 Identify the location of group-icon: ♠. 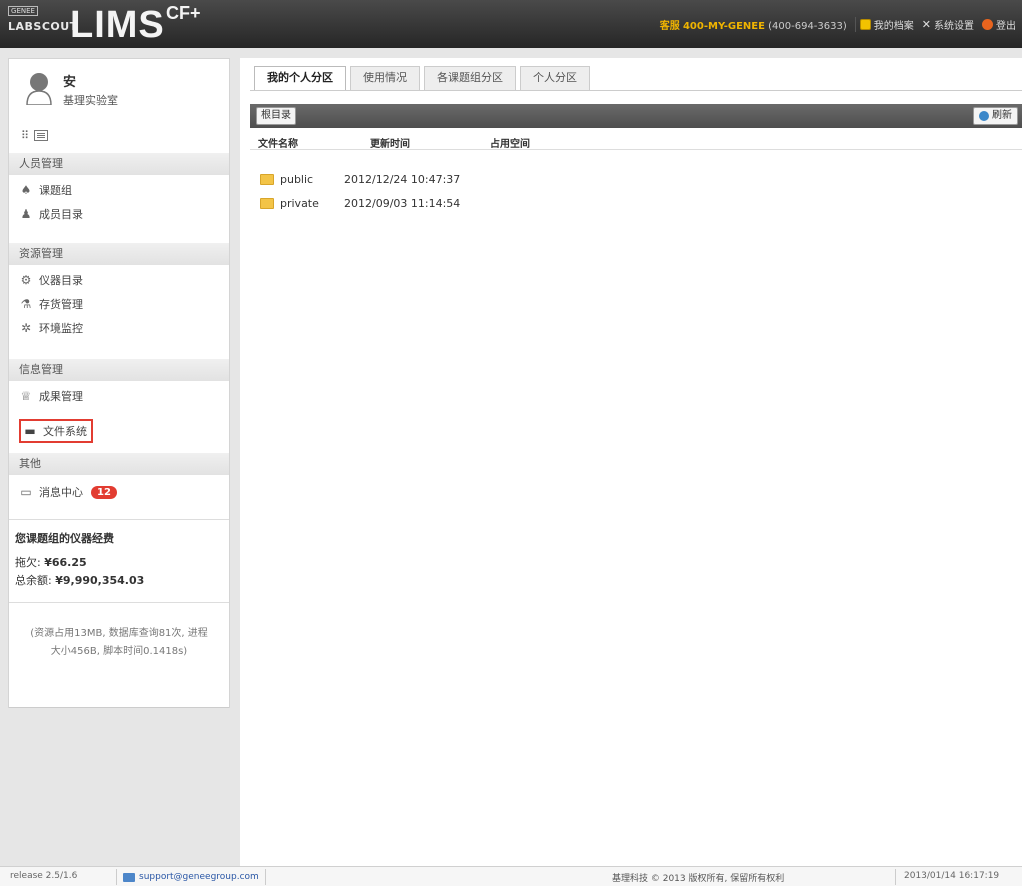
(26, 190).